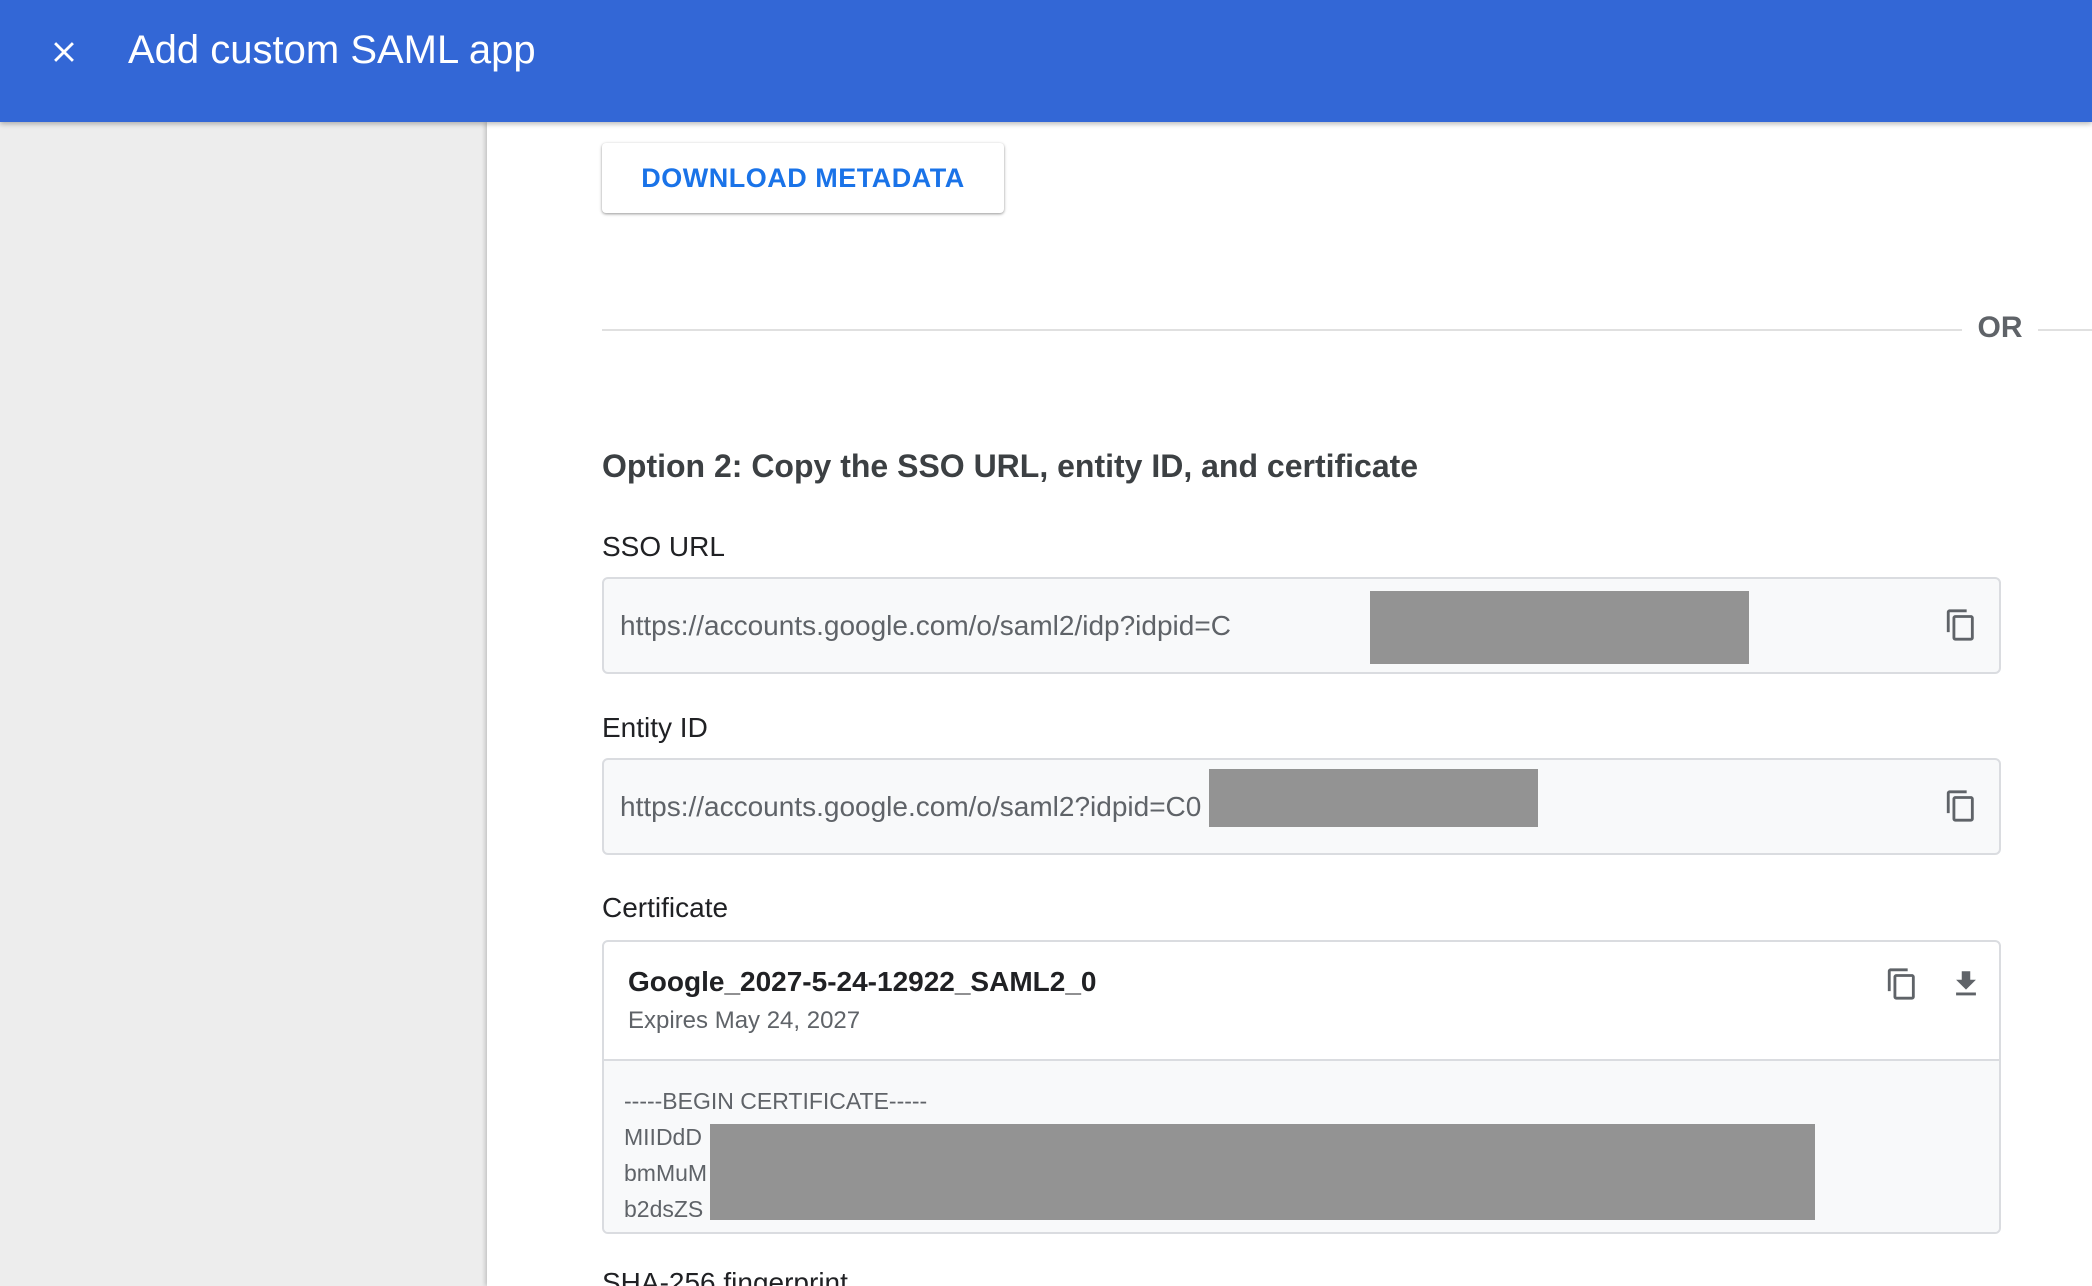 Image resolution: width=2092 pixels, height=1286 pixels. Describe the element at coordinates (665, 907) in the screenshot. I see `certificate-label: Certificate` at that location.